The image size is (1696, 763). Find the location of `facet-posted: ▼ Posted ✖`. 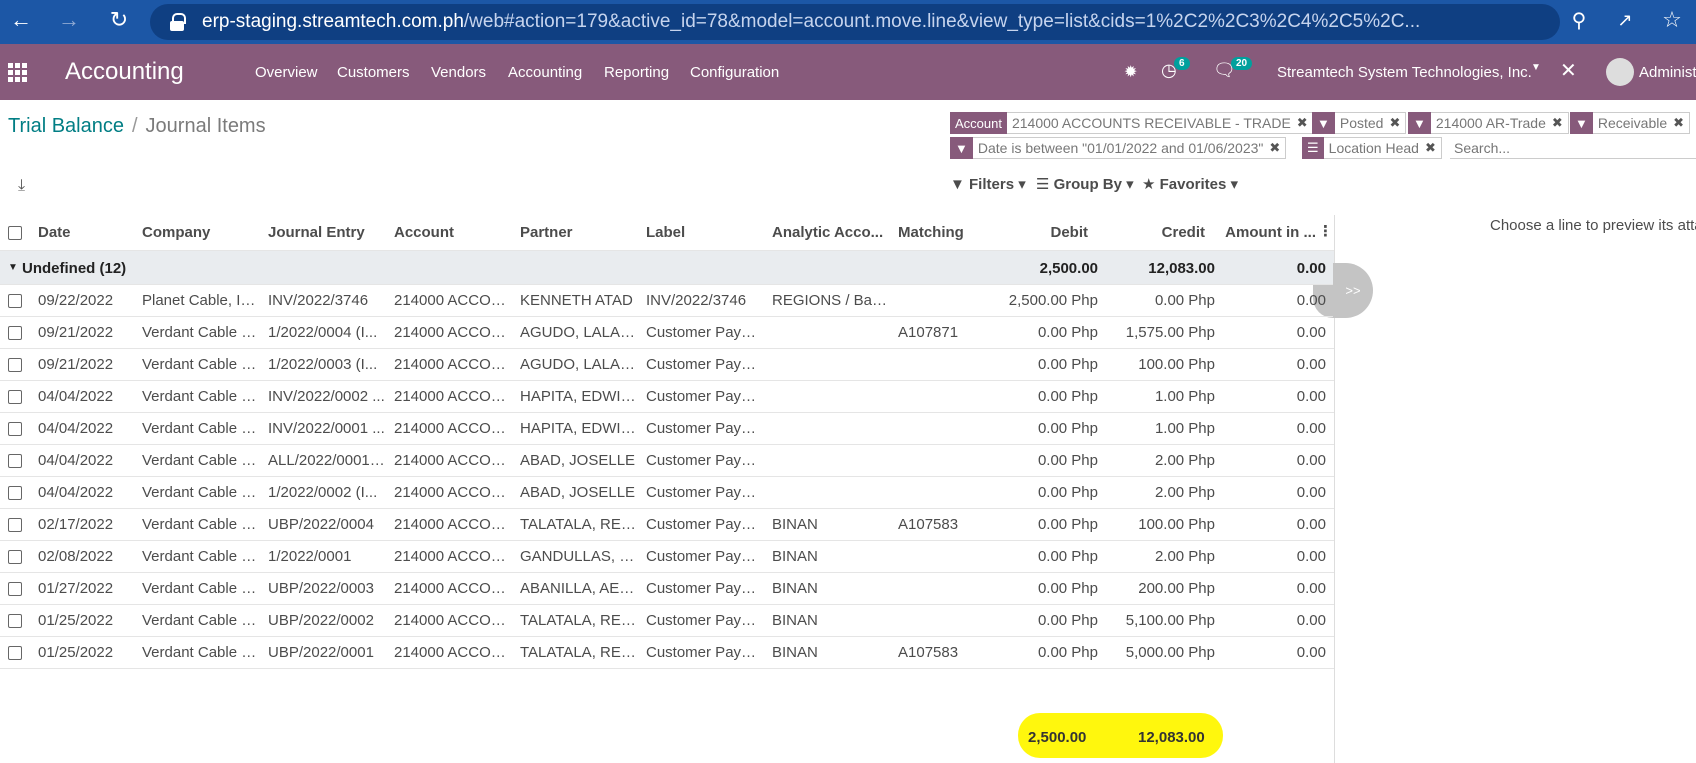

facet-posted: ▼ Posted ✖ is located at coordinates (1359, 123).